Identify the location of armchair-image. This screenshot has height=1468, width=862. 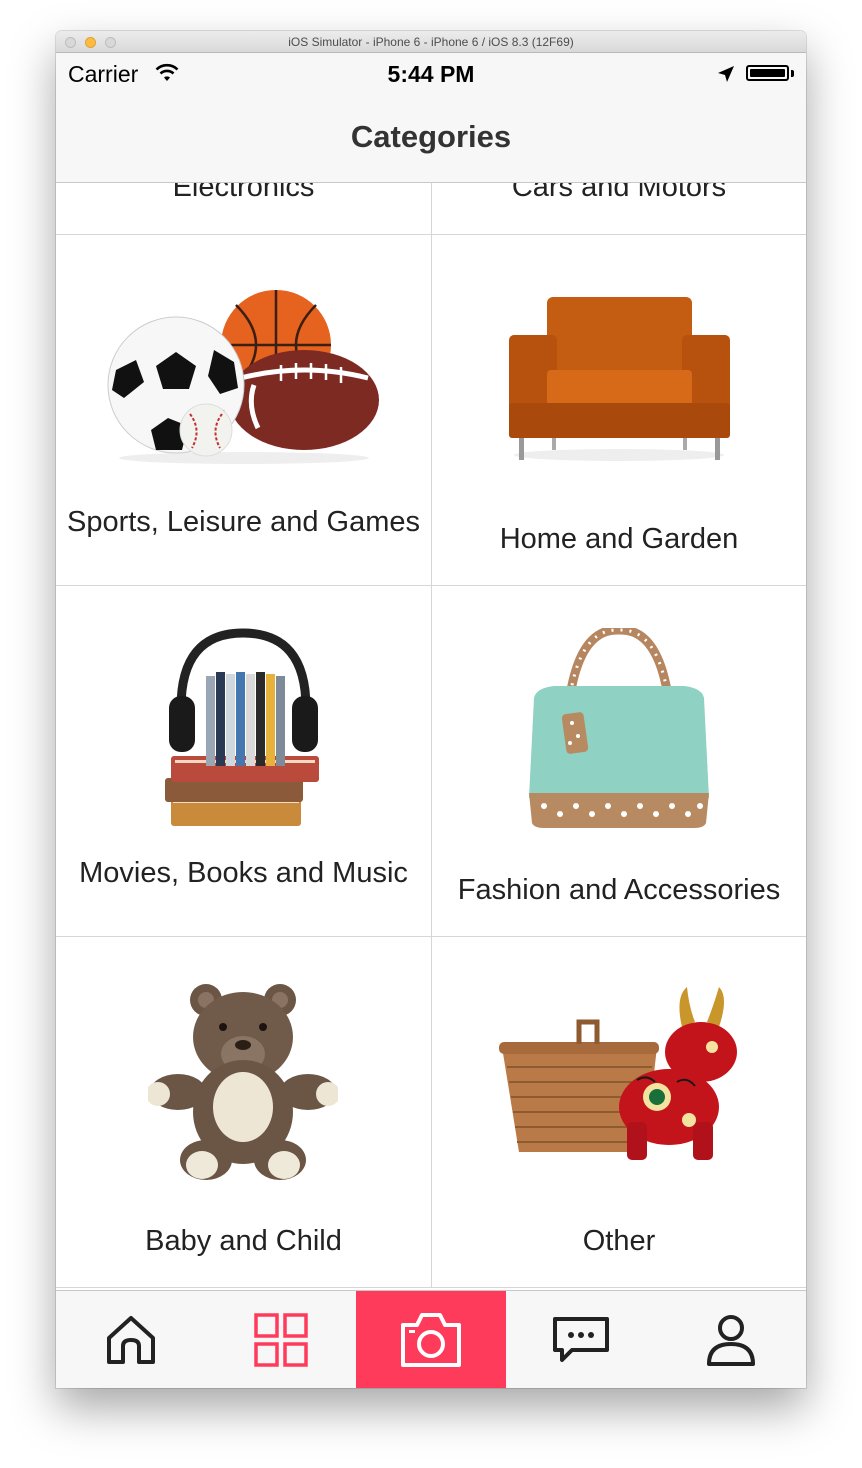
(619, 379).